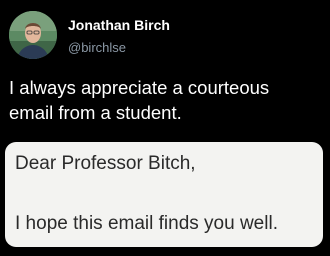 The width and height of the screenshot is (330, 256). Describe the element at coordinates (146, 223) in the screenshot. I see `email-body: I hope this email finds you well.` at that location.